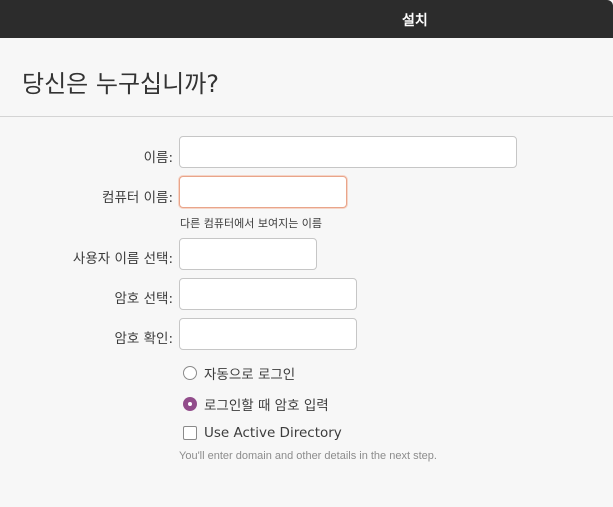 The height and width of the screenshot is (507, 613). Describe the element at coordinates (190, 433) in the screenshot. I see `active-directory-checkbox` at that location.